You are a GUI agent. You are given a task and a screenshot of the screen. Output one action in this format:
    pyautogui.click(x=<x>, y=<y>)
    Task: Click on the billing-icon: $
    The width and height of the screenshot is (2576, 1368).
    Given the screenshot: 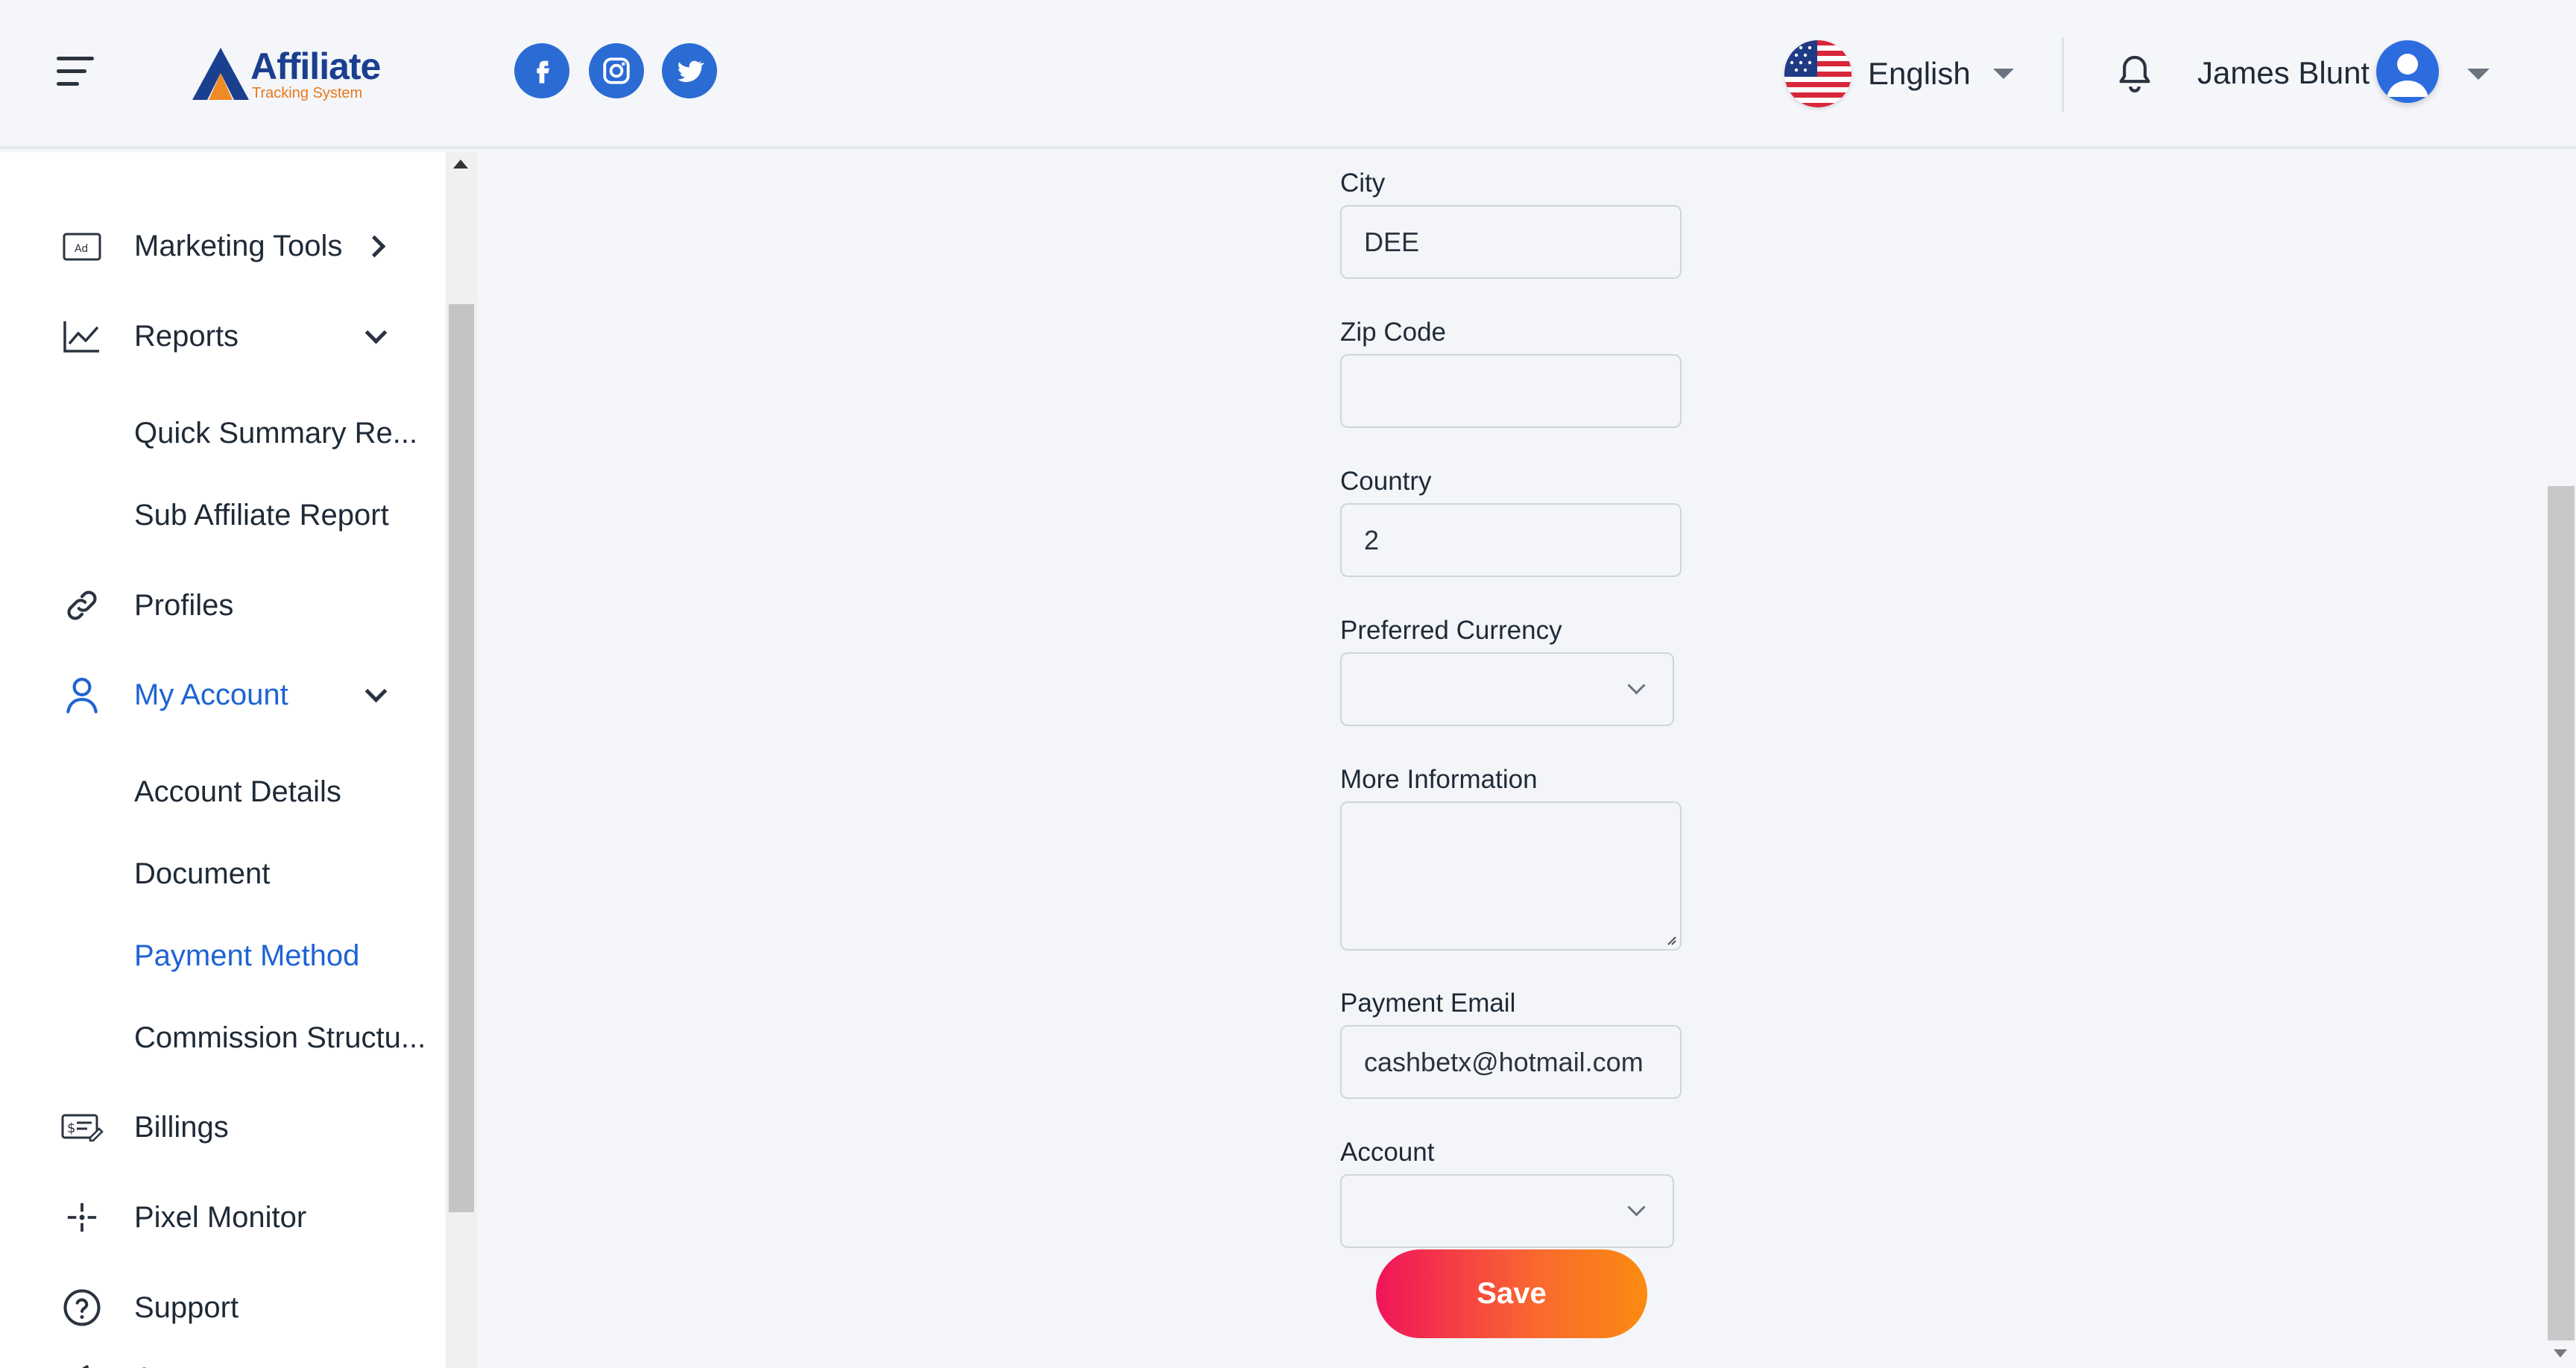 What is the action you would take?
    pyautogui.click(x=82, y=1127)
    